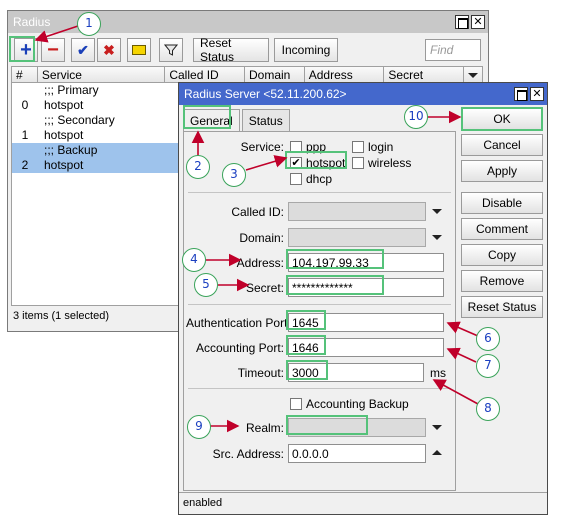  What do you see at coordinates (345, 74) in the screenshot?
I see `column-header-address: Address` at bounding box center [345, 74].